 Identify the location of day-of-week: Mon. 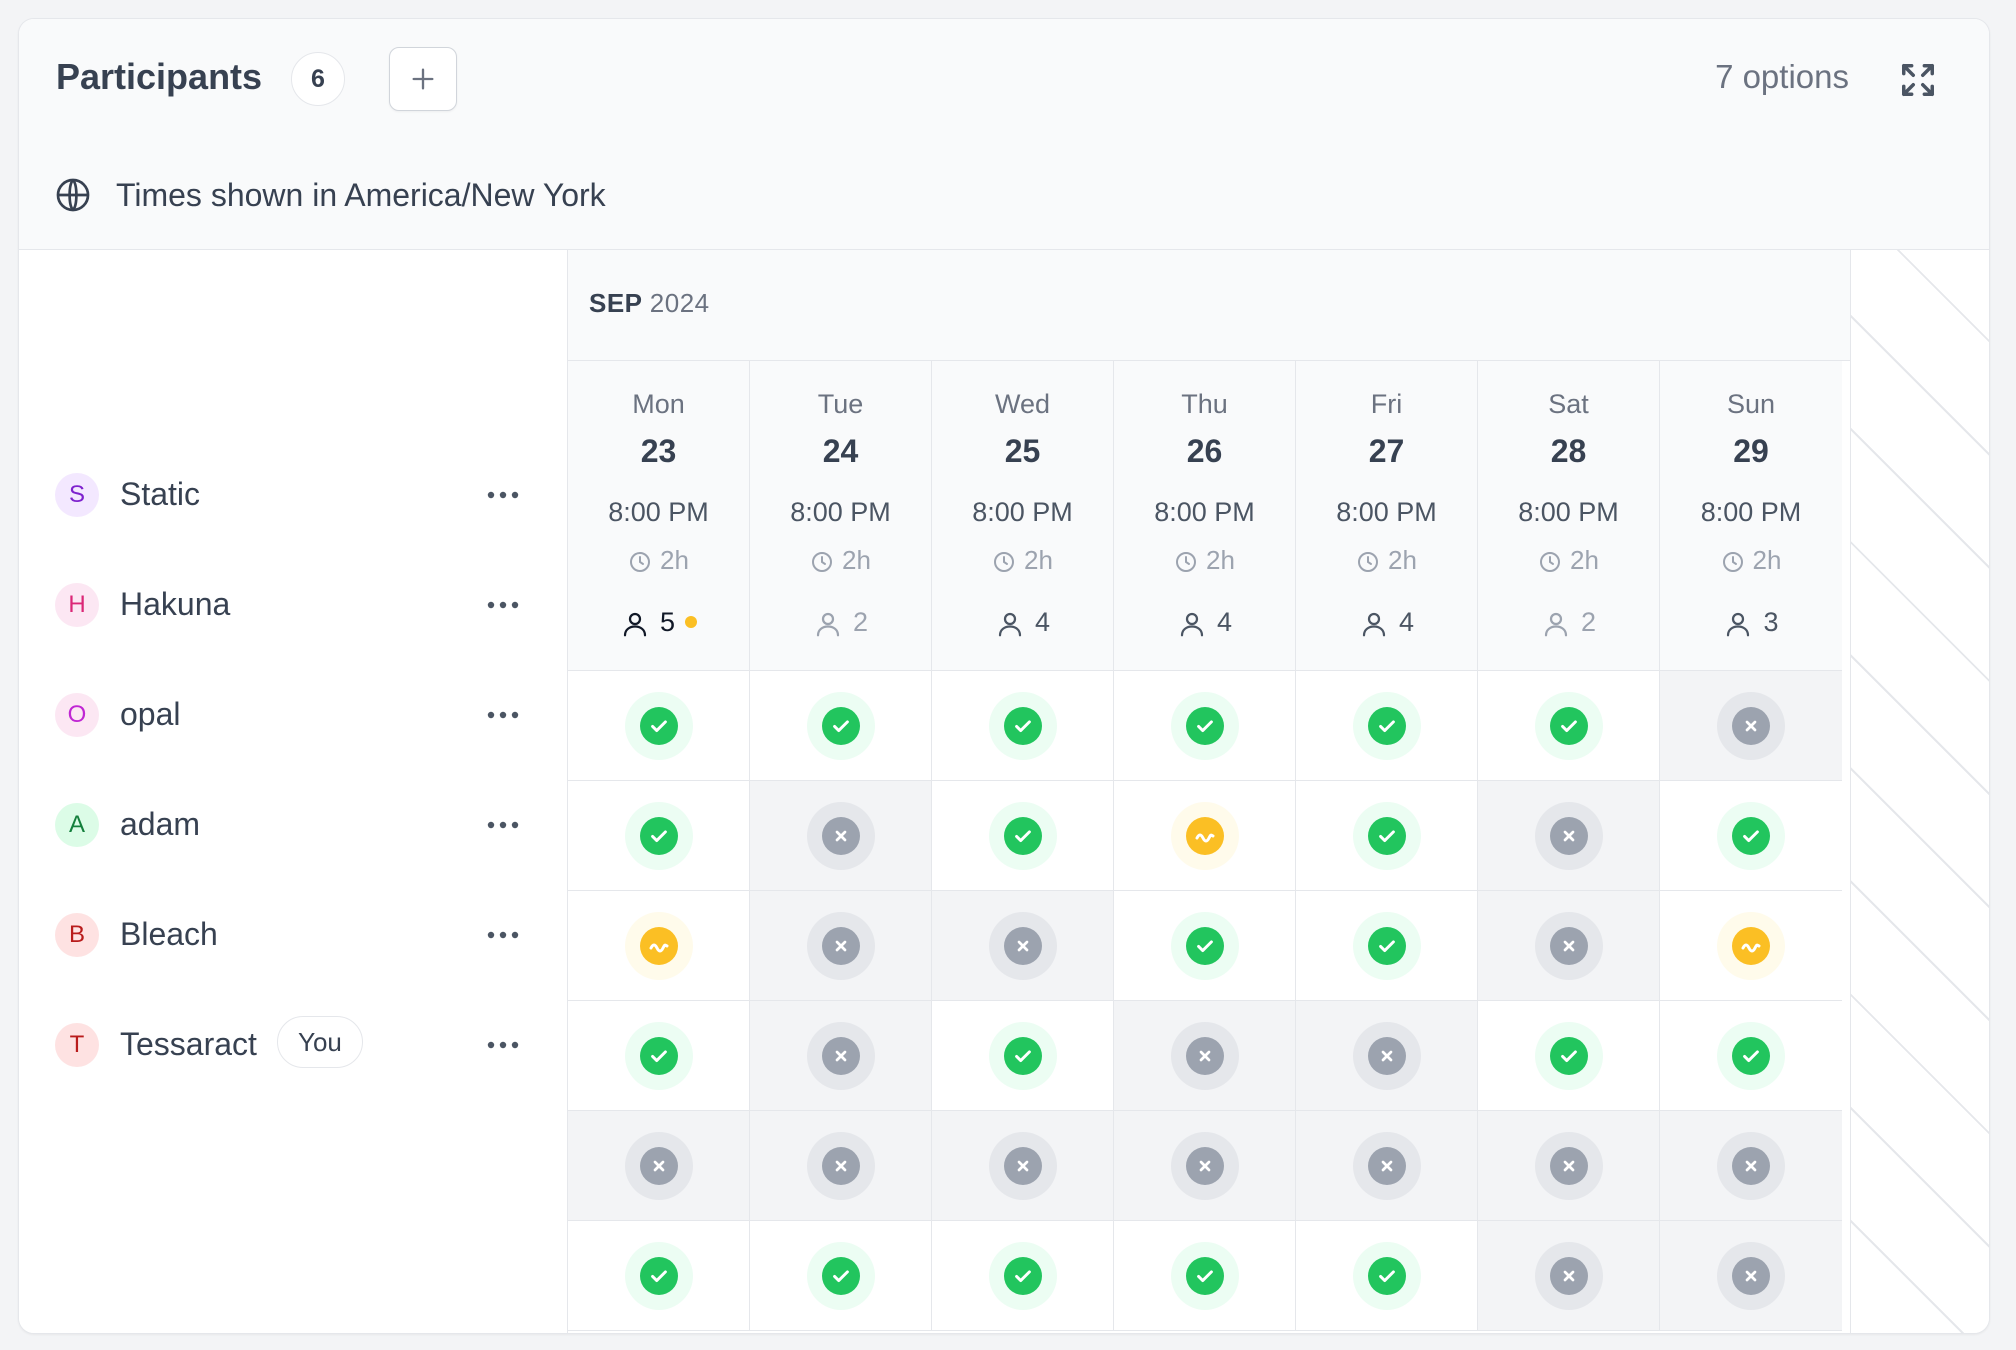
(658, 404).